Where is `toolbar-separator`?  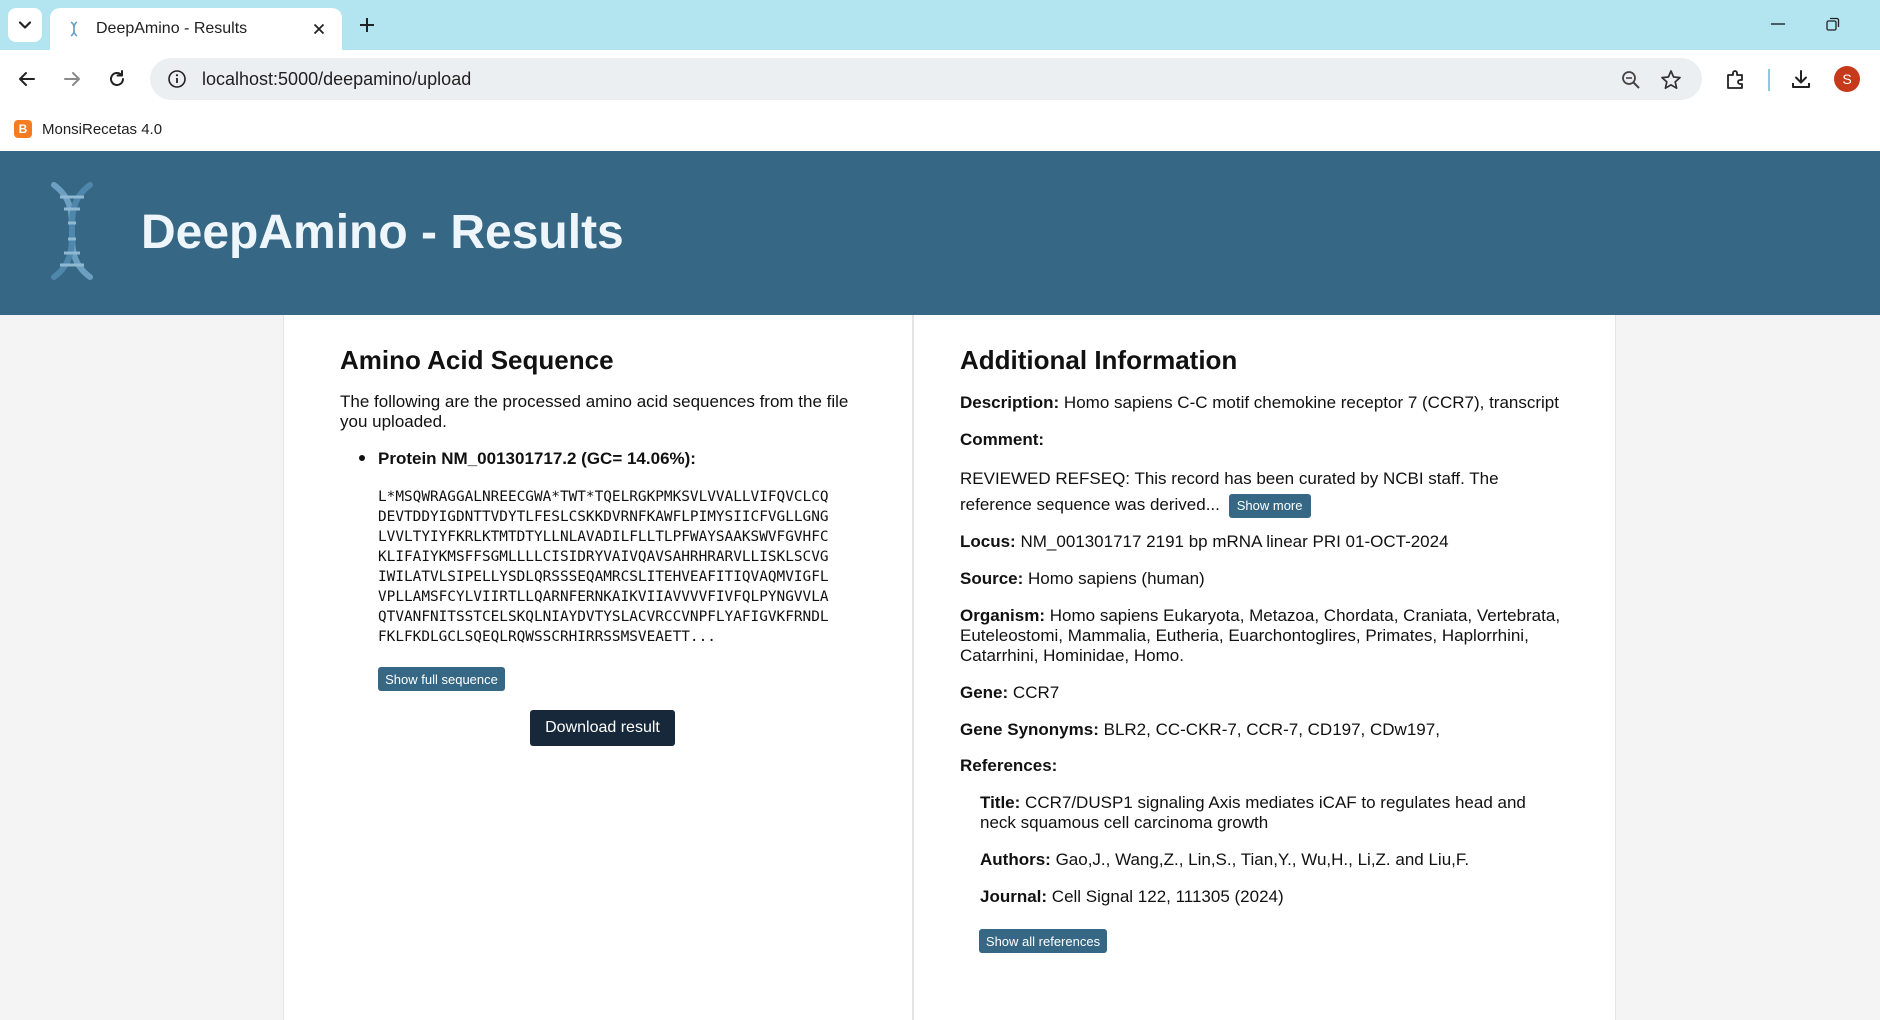
toolbar-separator is located at coordinates (1769, 80).